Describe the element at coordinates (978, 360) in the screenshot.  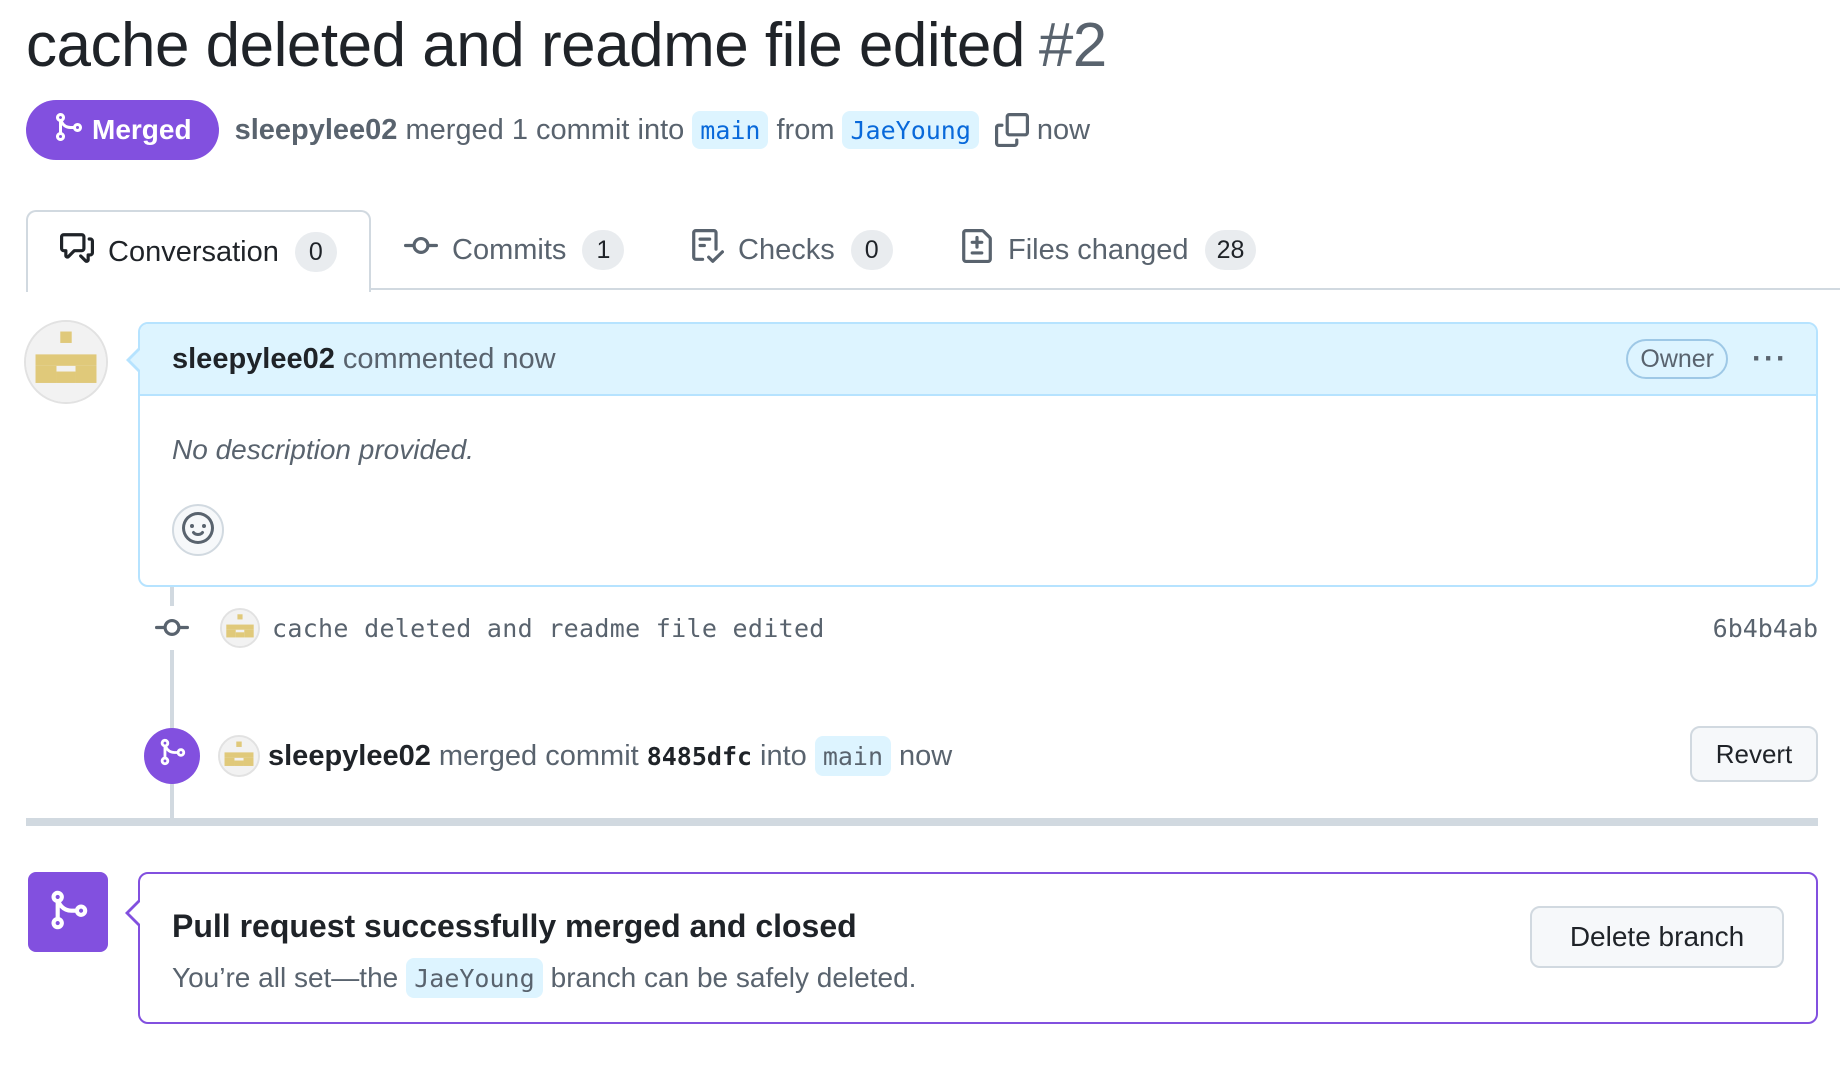
I see `comment-header: sleepylee02 commented now Owner ···` at that location.